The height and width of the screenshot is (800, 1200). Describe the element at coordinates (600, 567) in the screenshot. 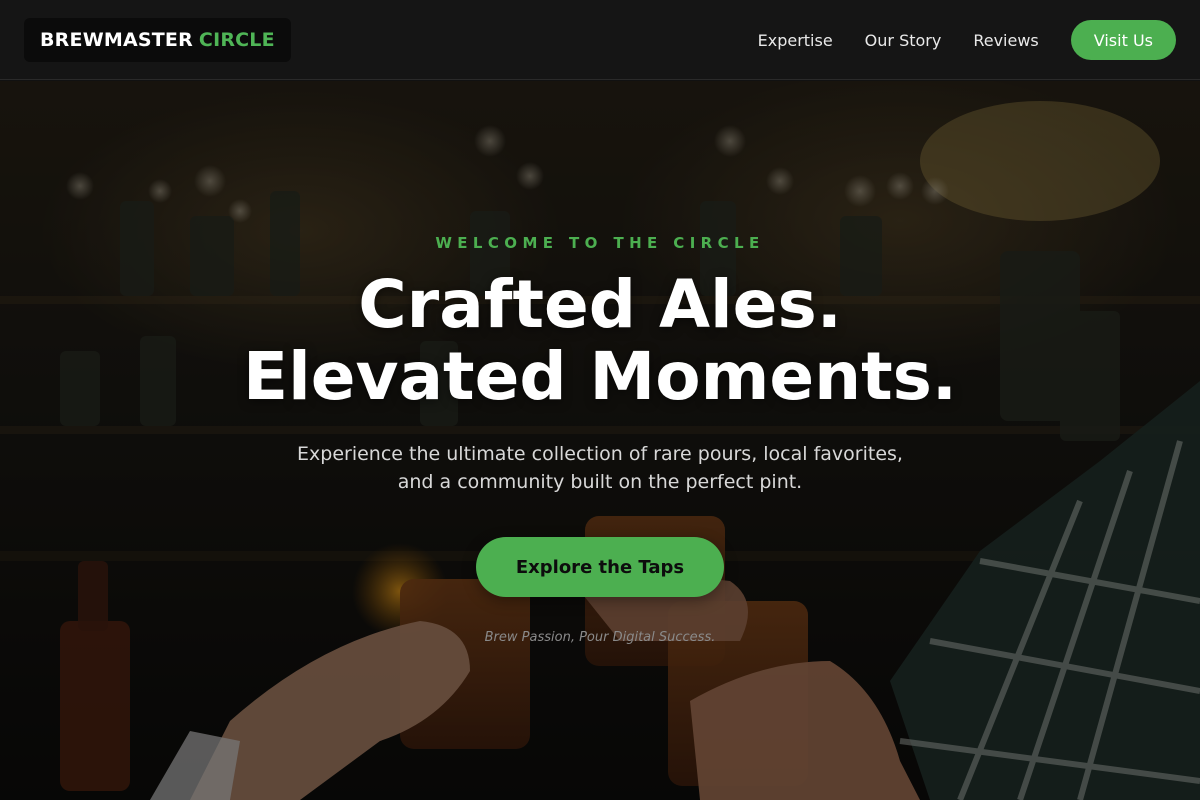

I see `explore-taps-button: Explore the Taps` at that location.